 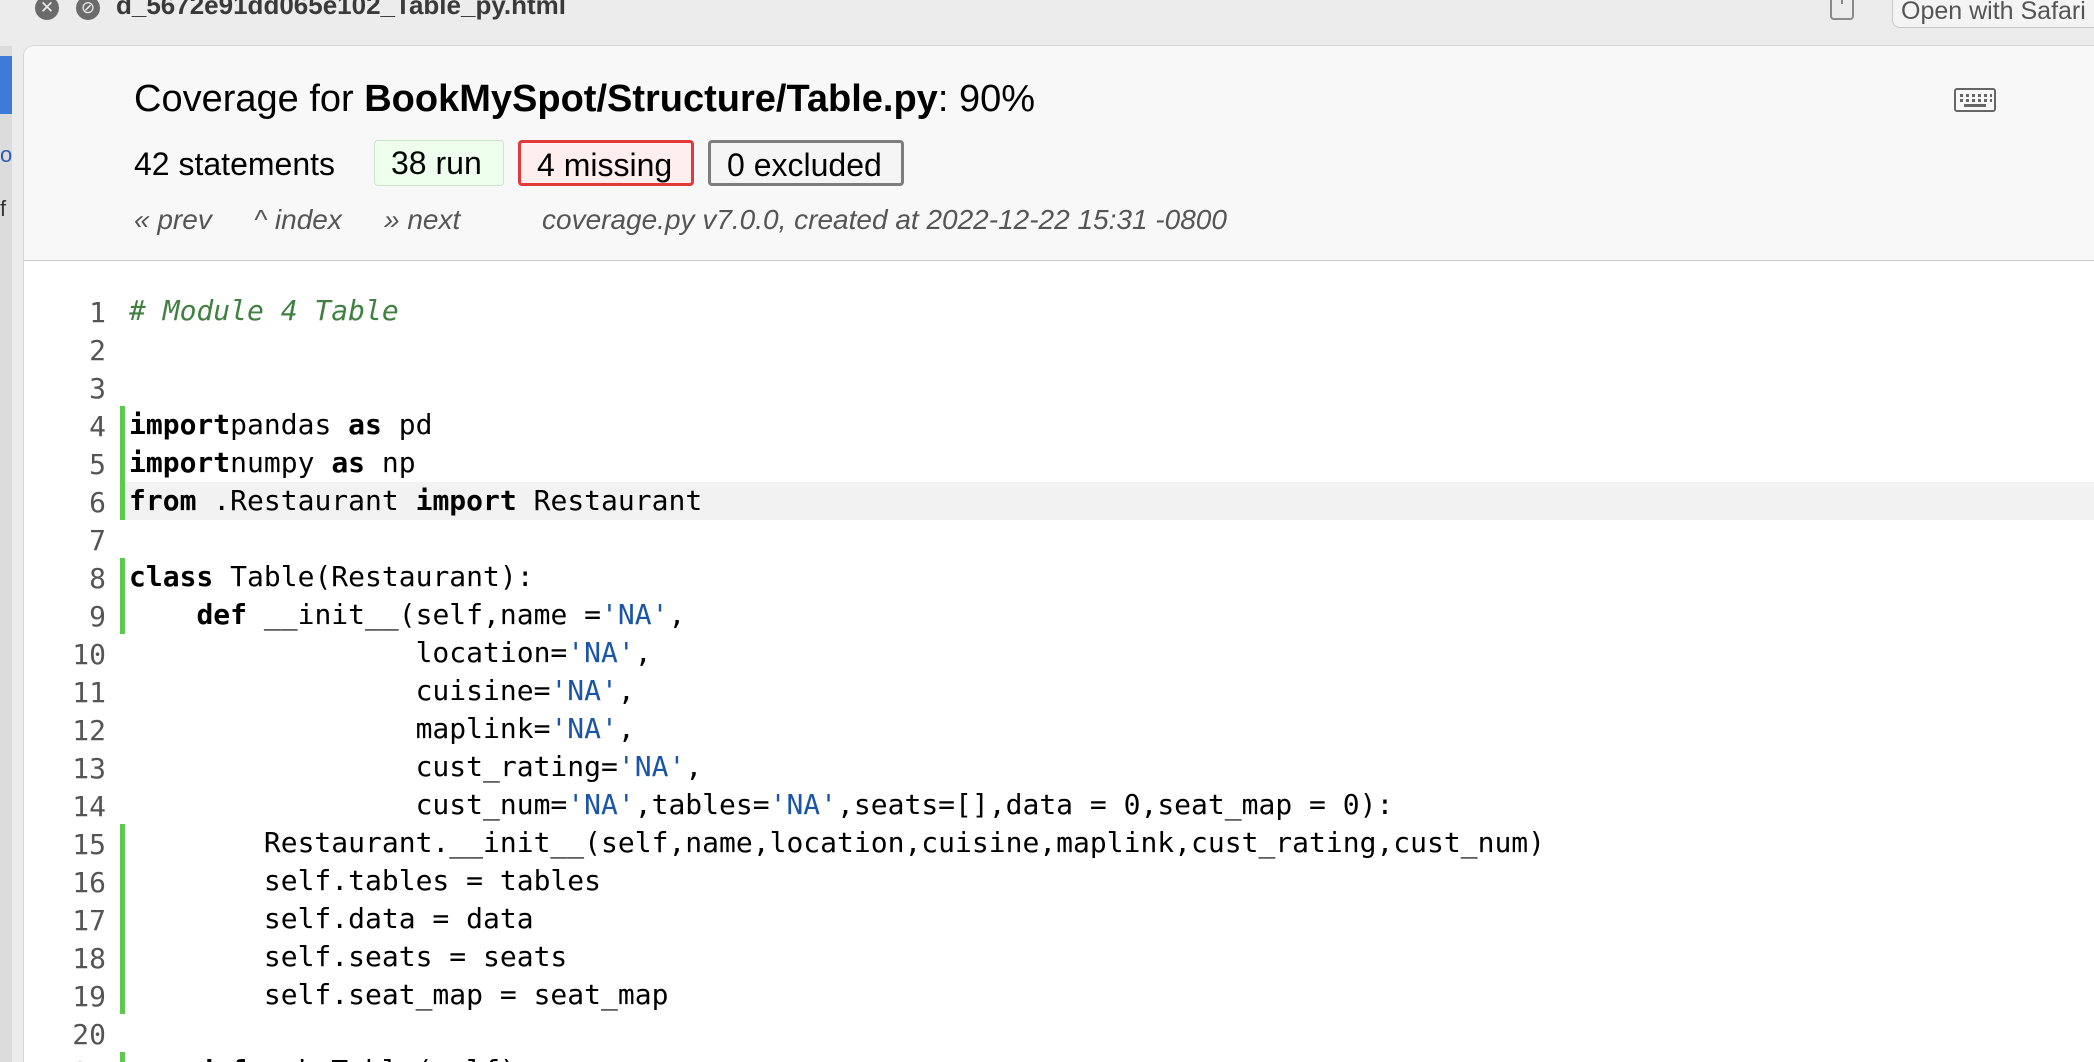 I want to click on line-number: 17, so click(x=76, y=920).